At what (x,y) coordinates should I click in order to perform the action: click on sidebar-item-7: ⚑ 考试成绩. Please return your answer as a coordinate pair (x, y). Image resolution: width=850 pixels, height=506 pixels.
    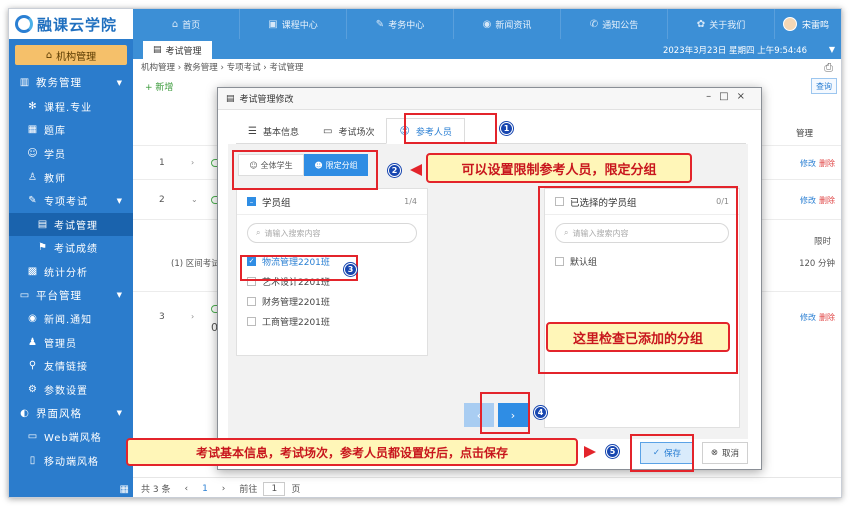
    Looking at the image, I should click on (71, 248).